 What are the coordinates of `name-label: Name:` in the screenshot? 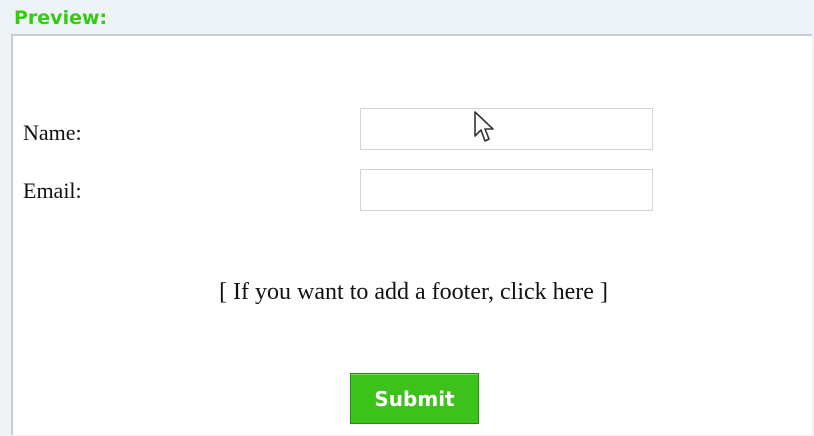 It's located at (52, 132).